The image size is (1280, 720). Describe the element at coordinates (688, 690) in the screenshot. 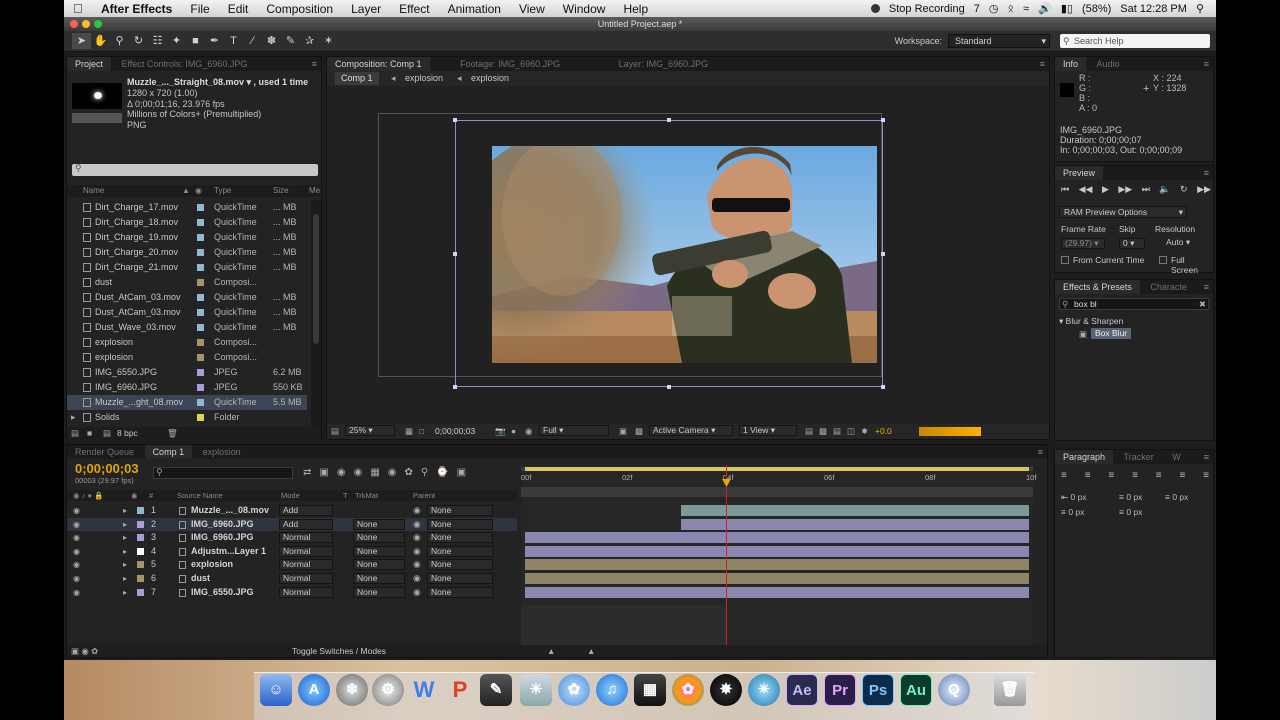

I see `photo-booth-icon: ✿` at that location.